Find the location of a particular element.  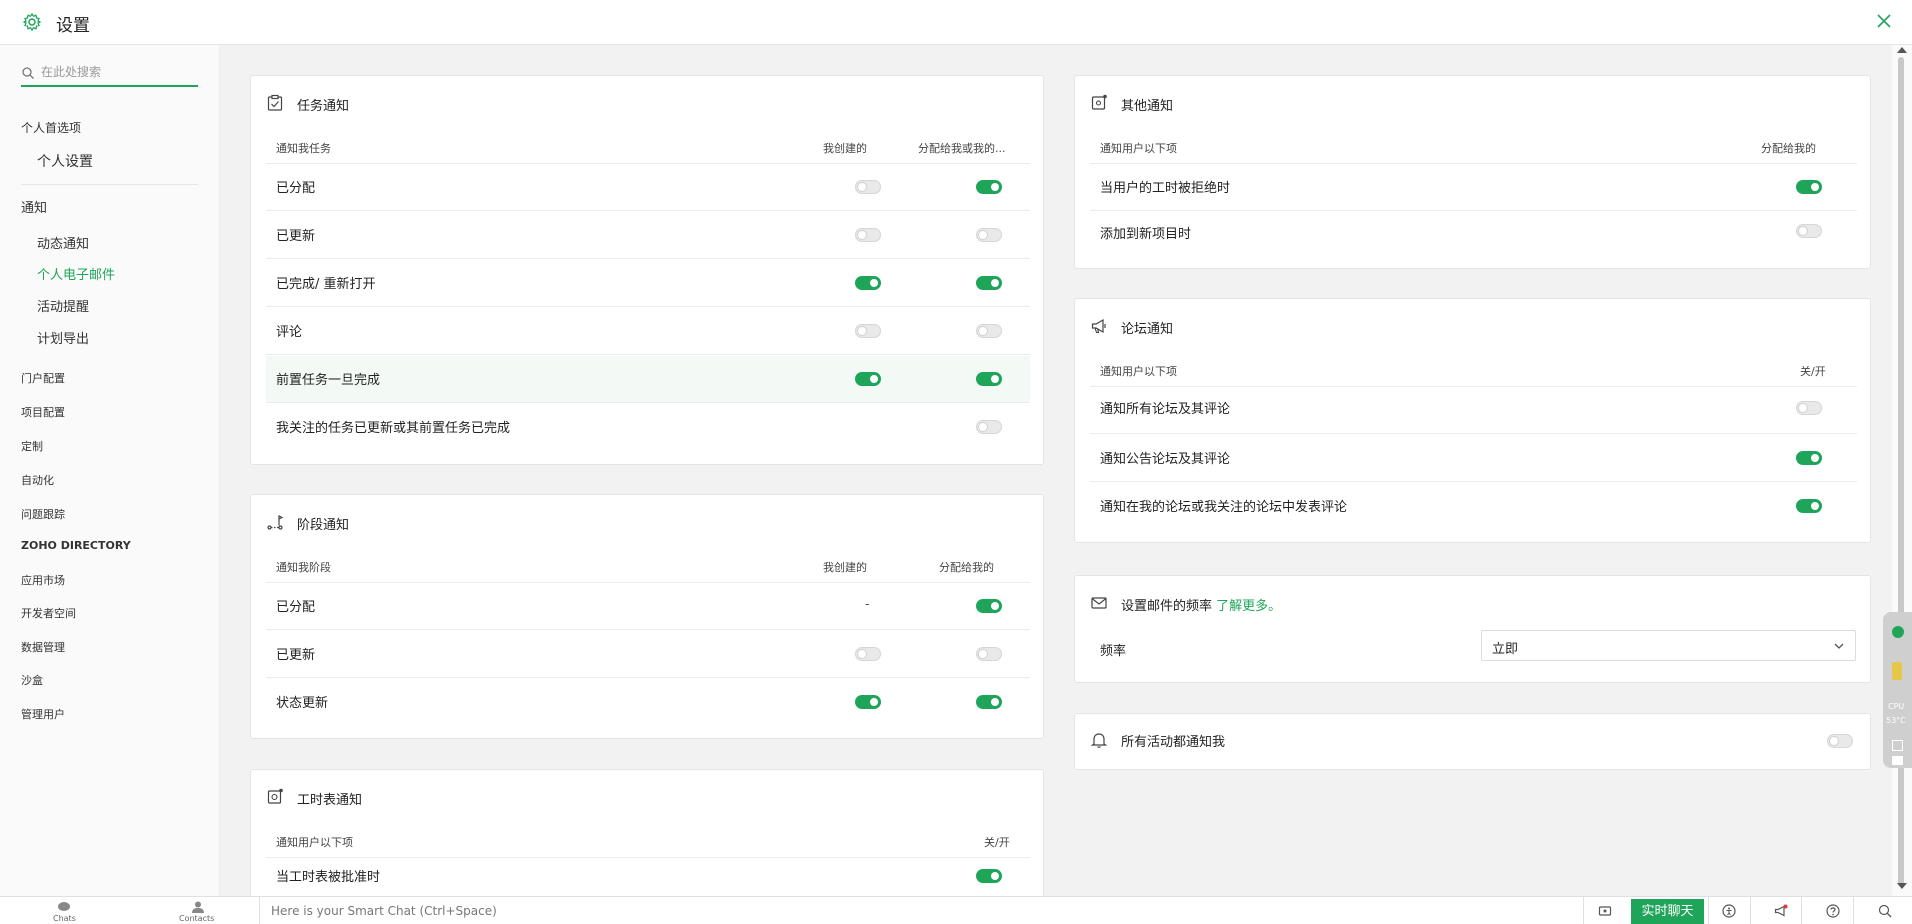

row-label: 添加到新项目时 is located at coordinates (1146, 234).